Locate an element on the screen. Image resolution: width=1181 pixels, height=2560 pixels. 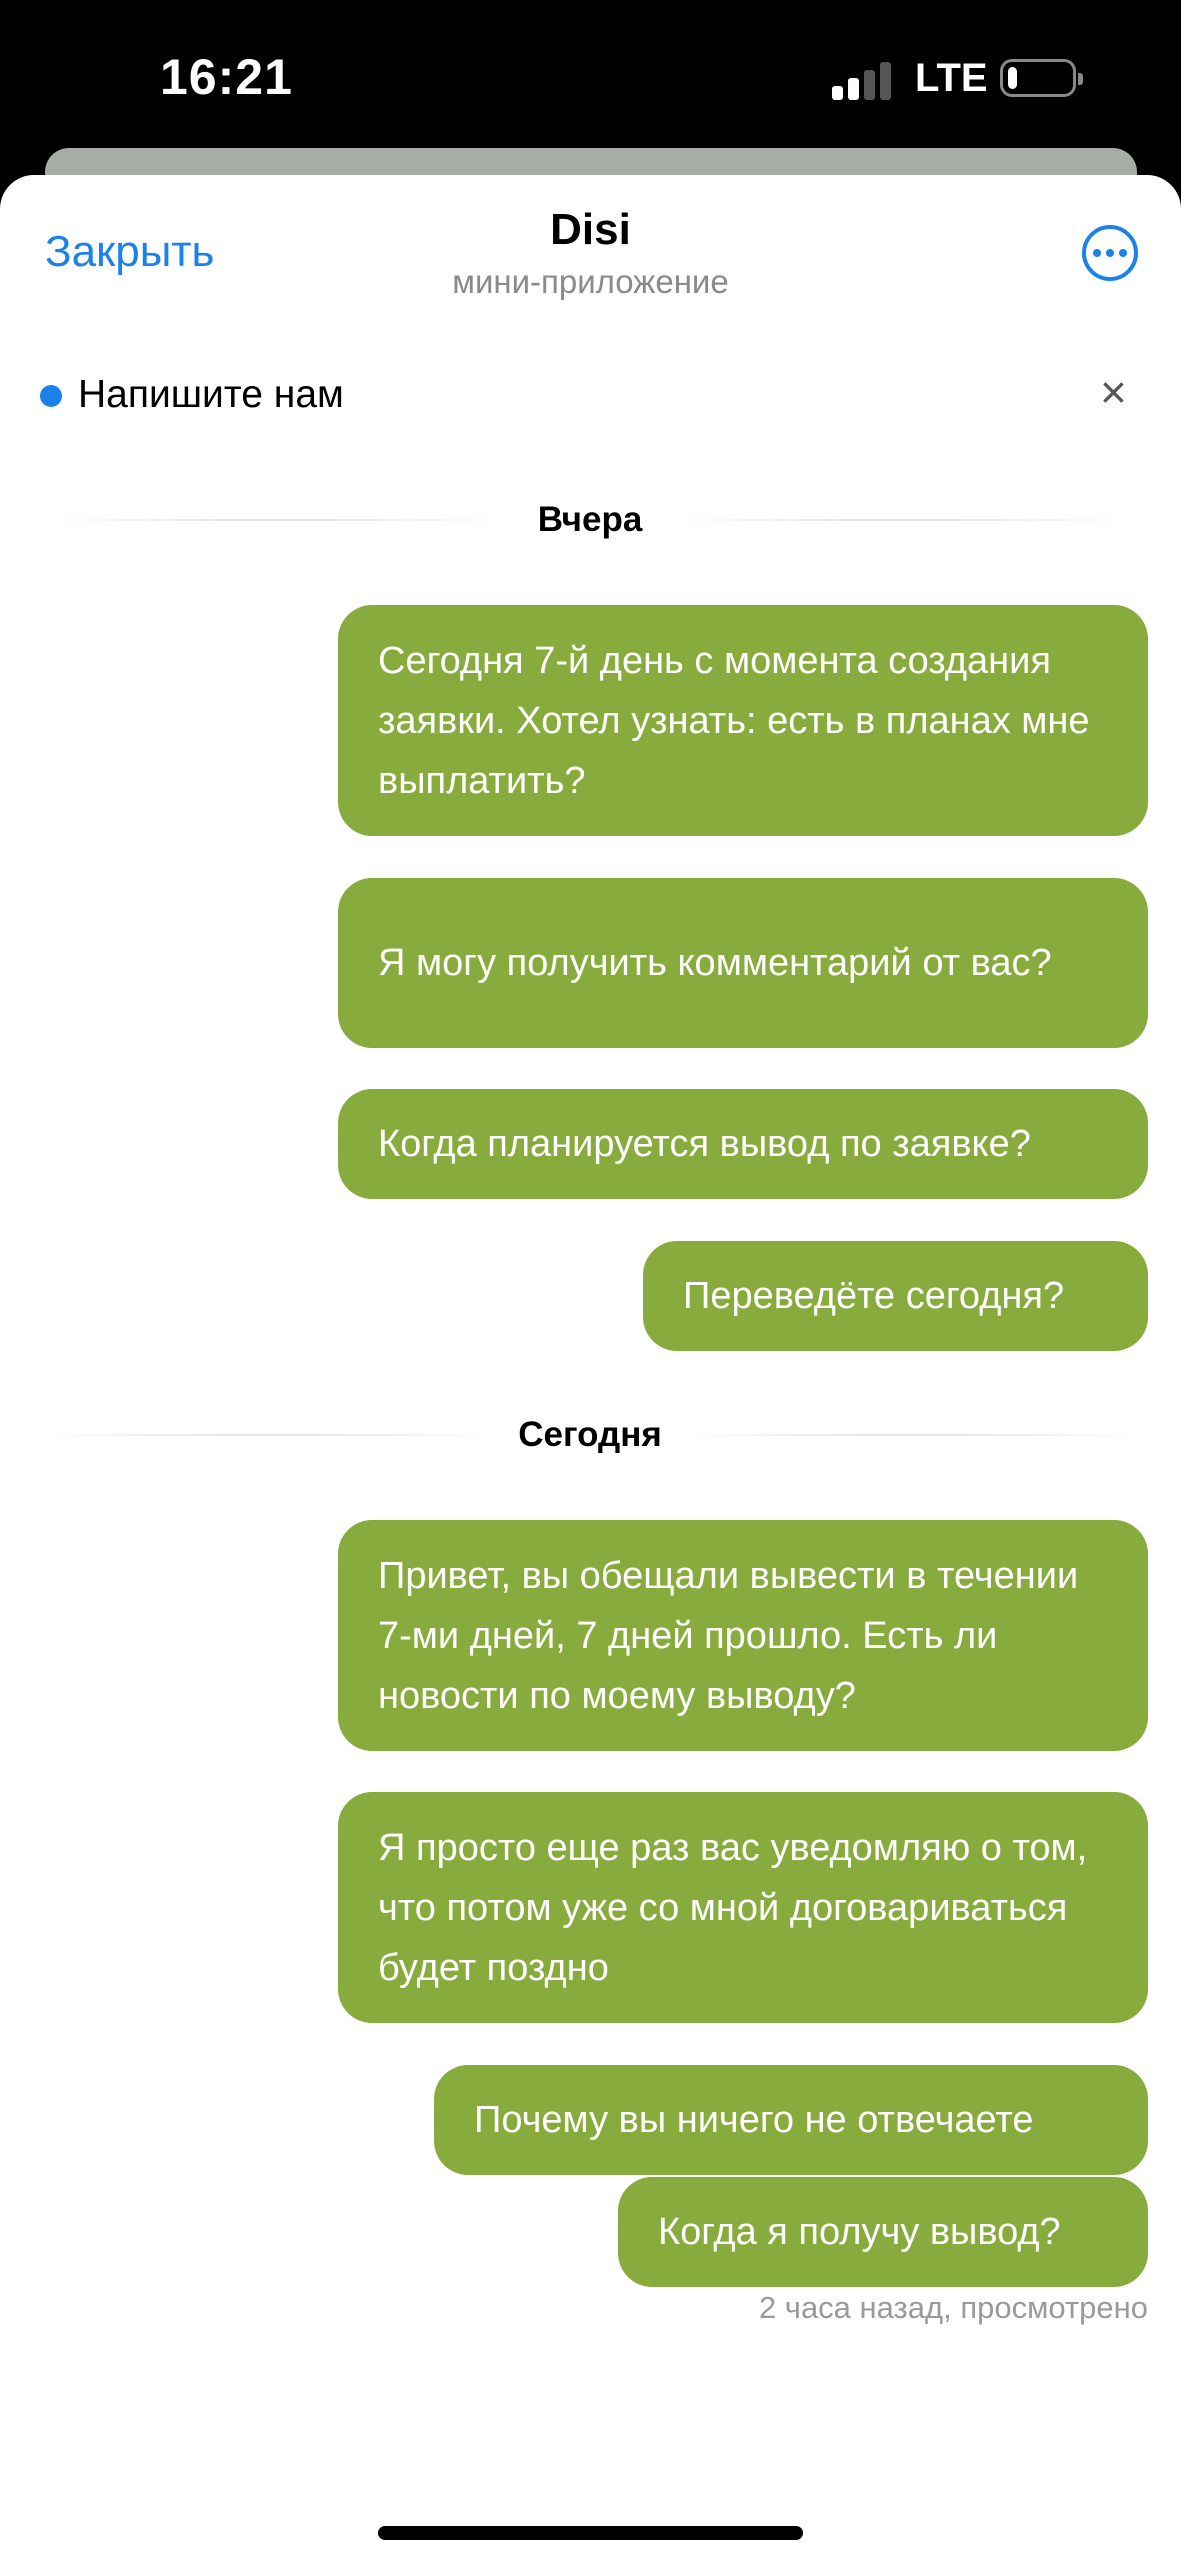
app-title: Disi is located at coordinates (590, 229).